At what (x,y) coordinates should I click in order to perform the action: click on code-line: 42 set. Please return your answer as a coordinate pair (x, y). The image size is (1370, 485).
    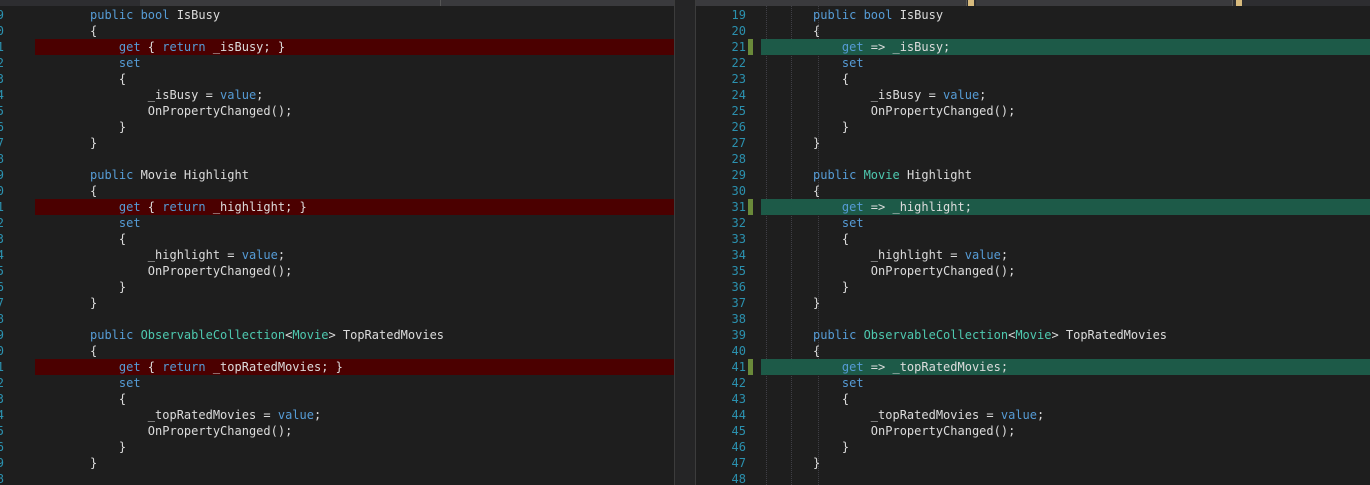
    Looking at the image, I should click on (1033, 383).